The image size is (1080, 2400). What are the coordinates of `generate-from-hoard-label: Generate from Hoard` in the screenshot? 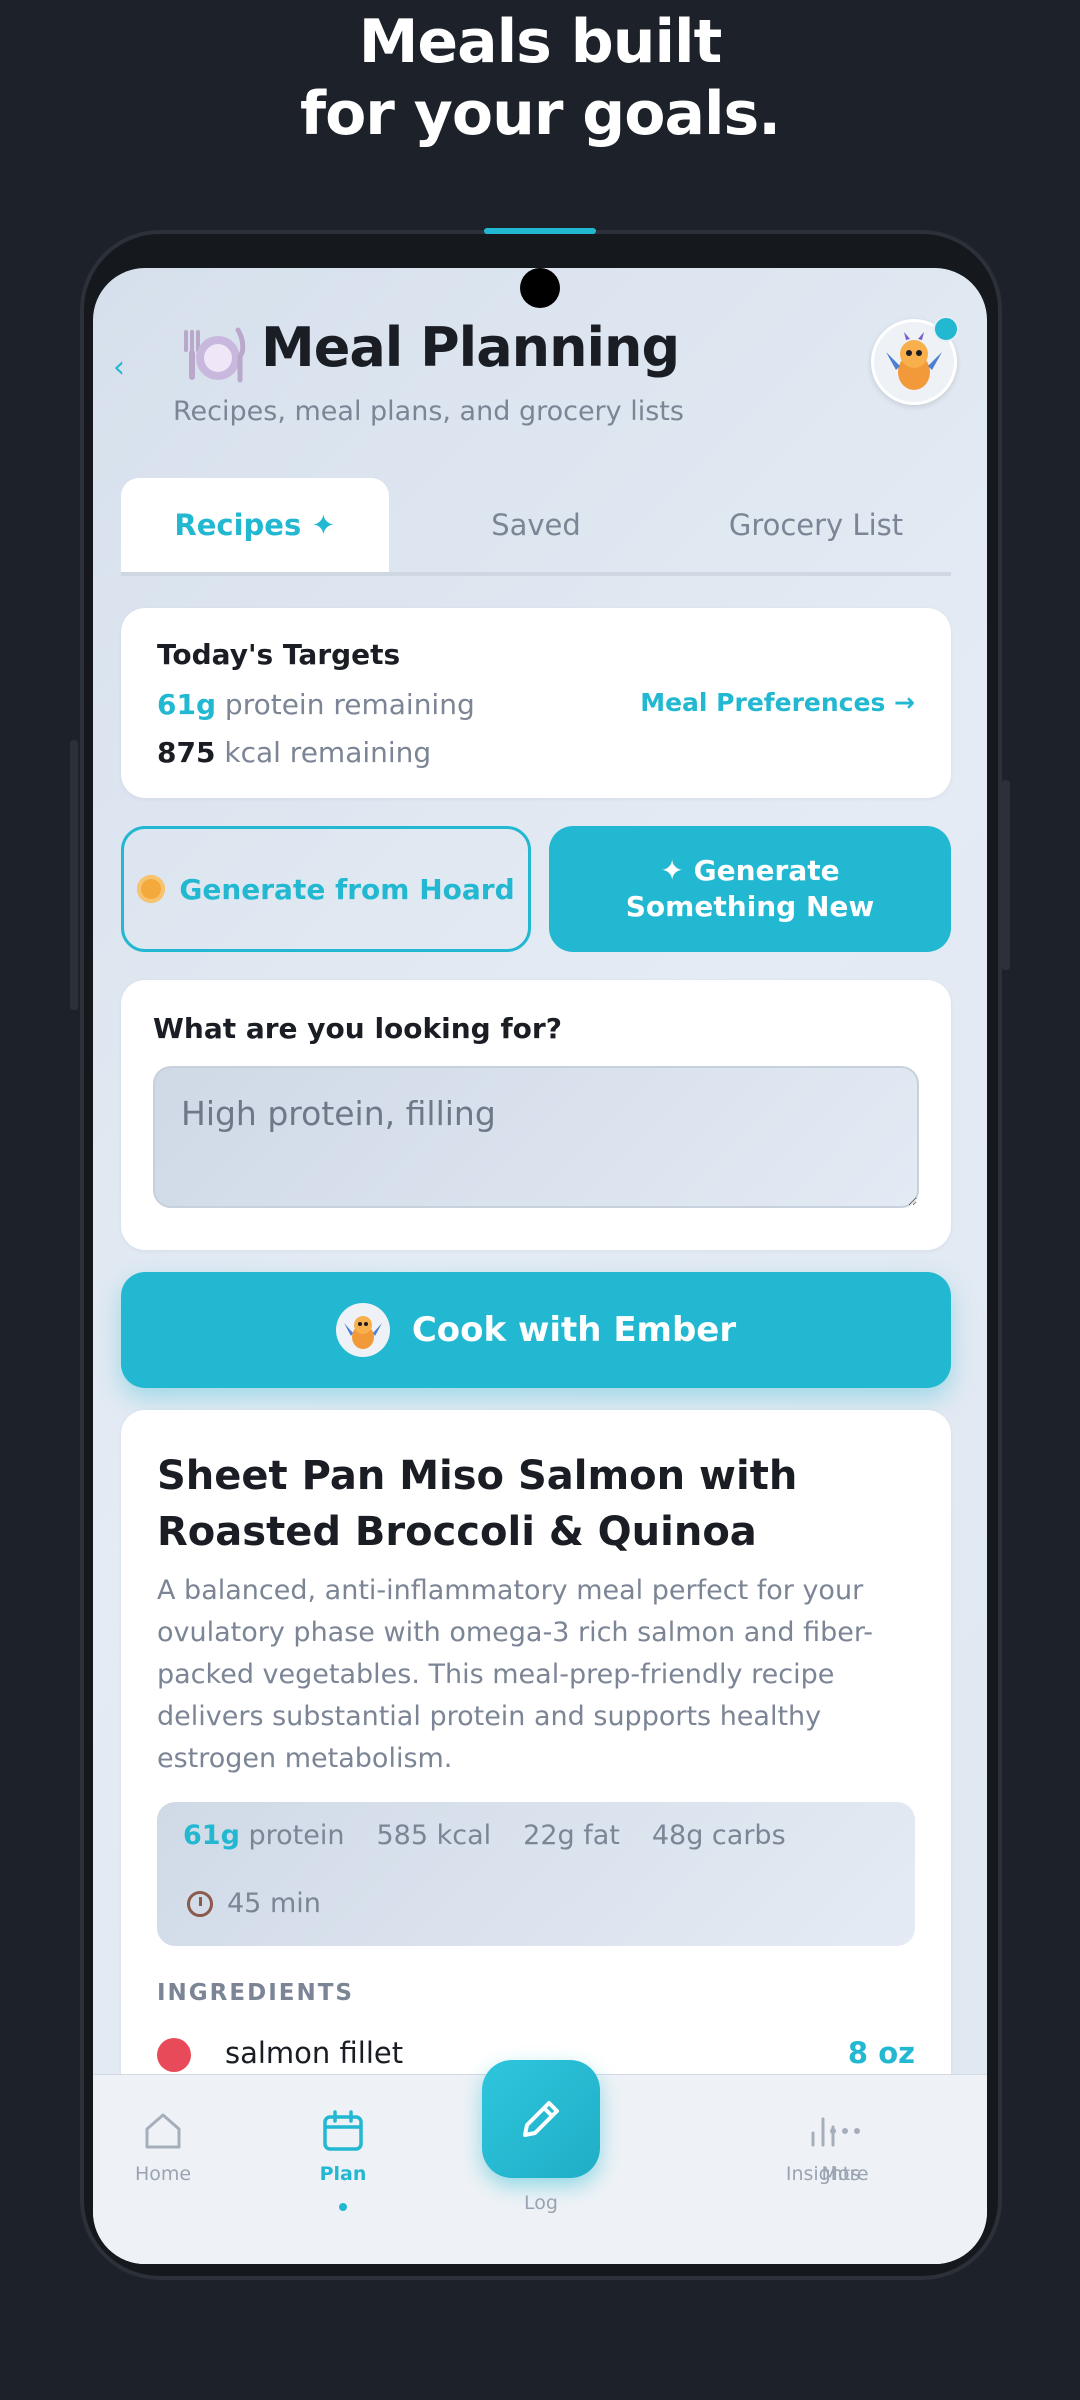 It's located at (347, 889).